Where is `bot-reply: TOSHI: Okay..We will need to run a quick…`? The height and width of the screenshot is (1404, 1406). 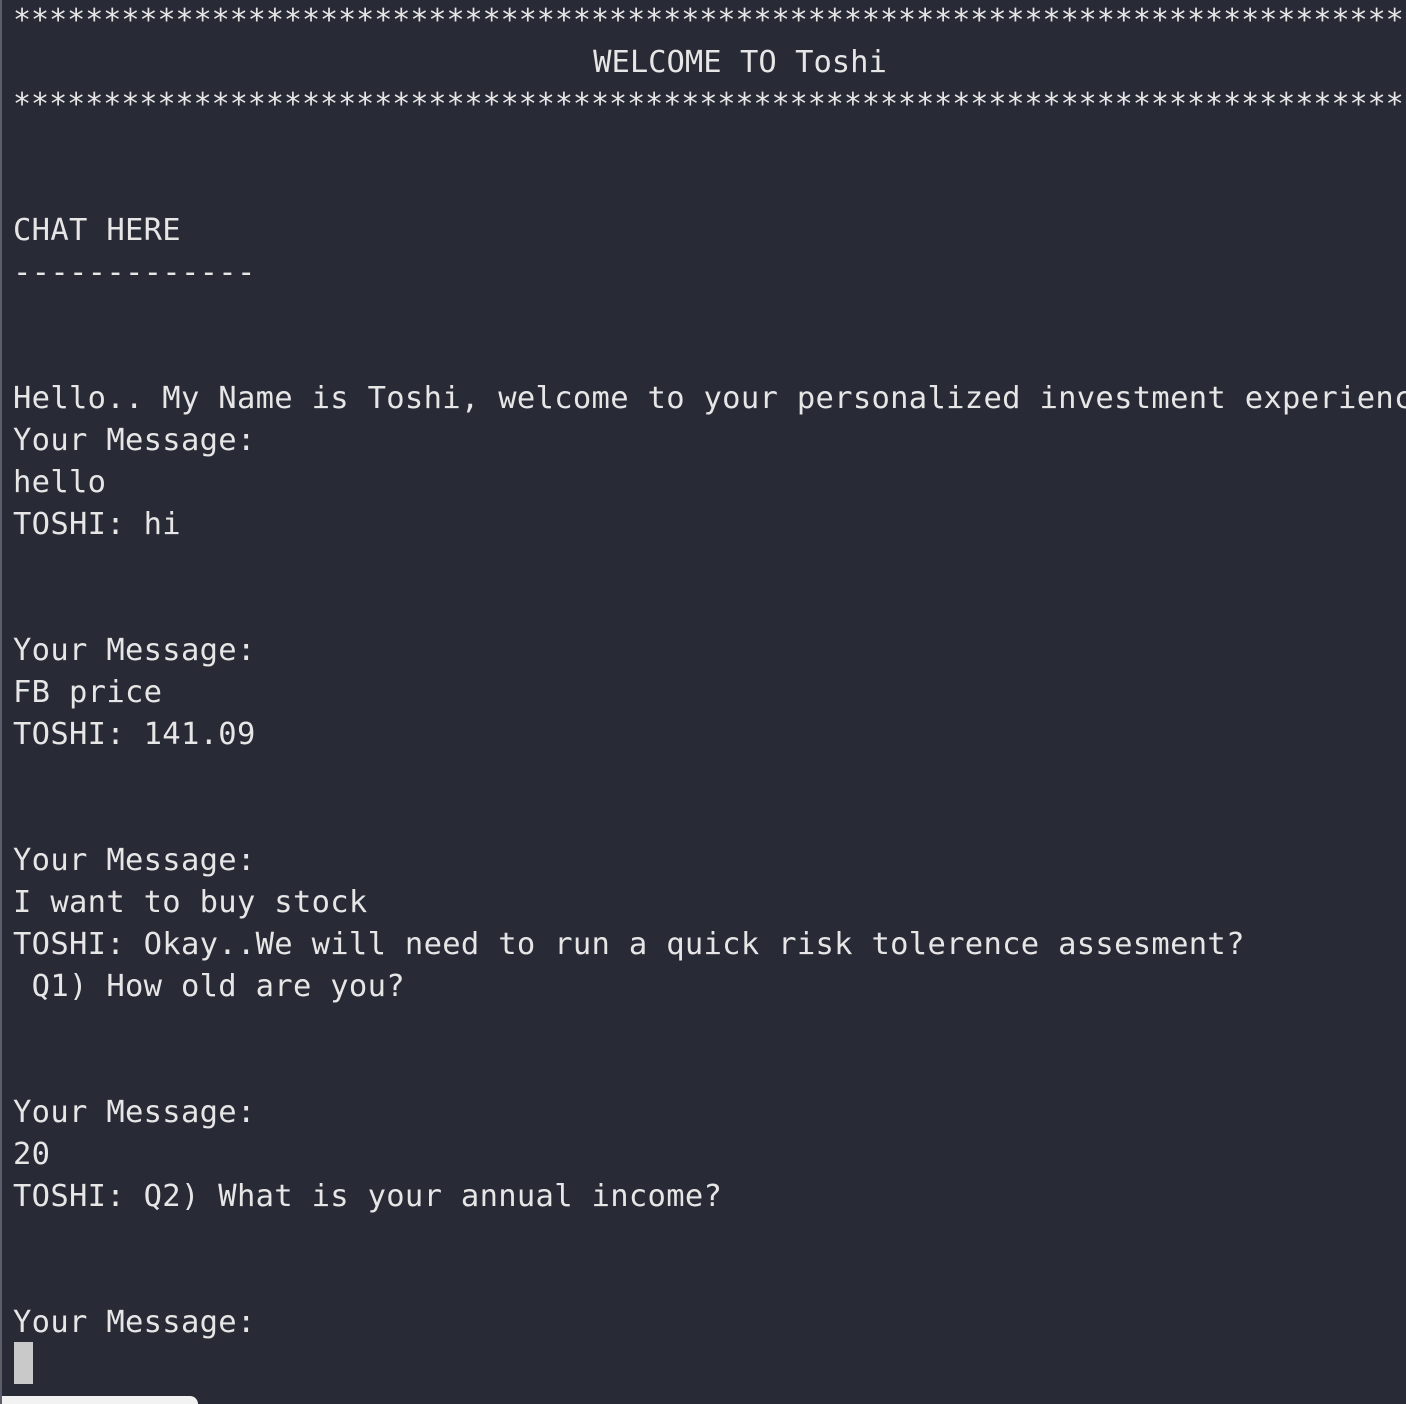 bot-reply: TOSHI: Okay..We will need to run a quick… is located at coordinates (629, 944).